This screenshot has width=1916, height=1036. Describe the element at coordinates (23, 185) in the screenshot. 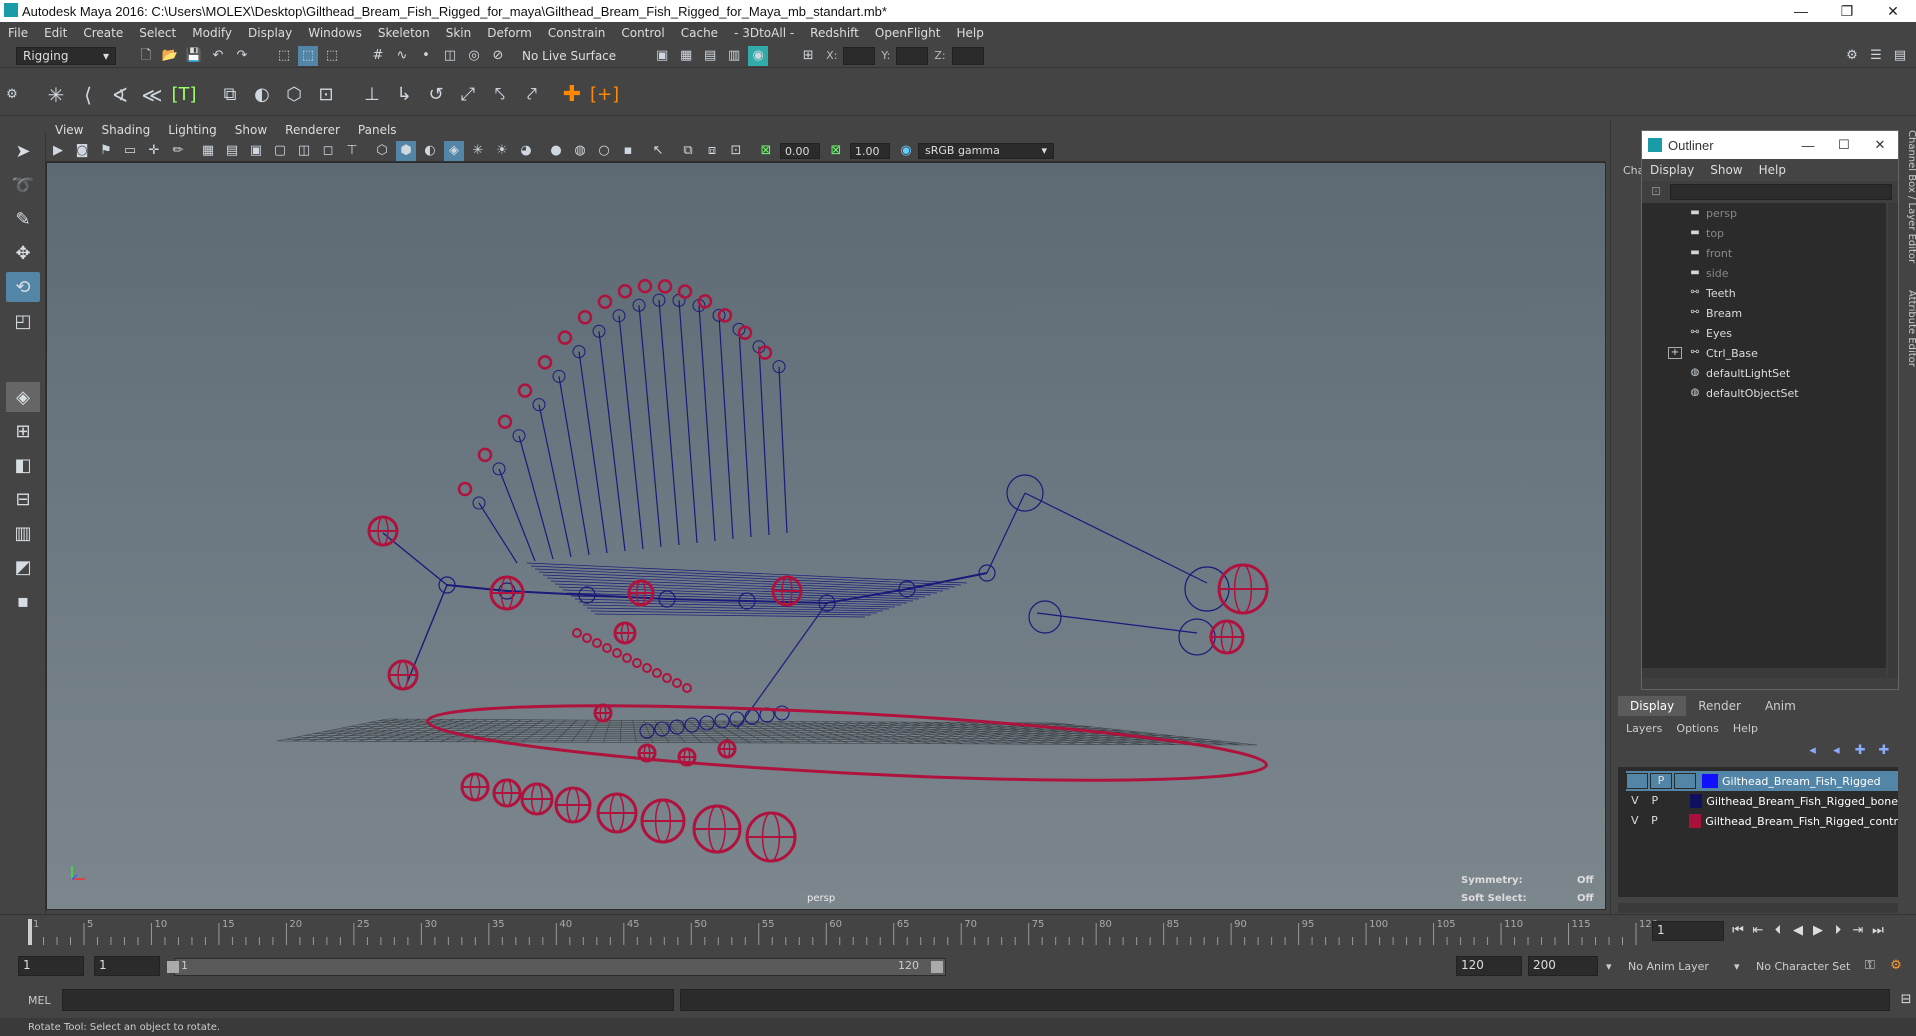

I see `lasso-tool-icon: ➰` at that location.